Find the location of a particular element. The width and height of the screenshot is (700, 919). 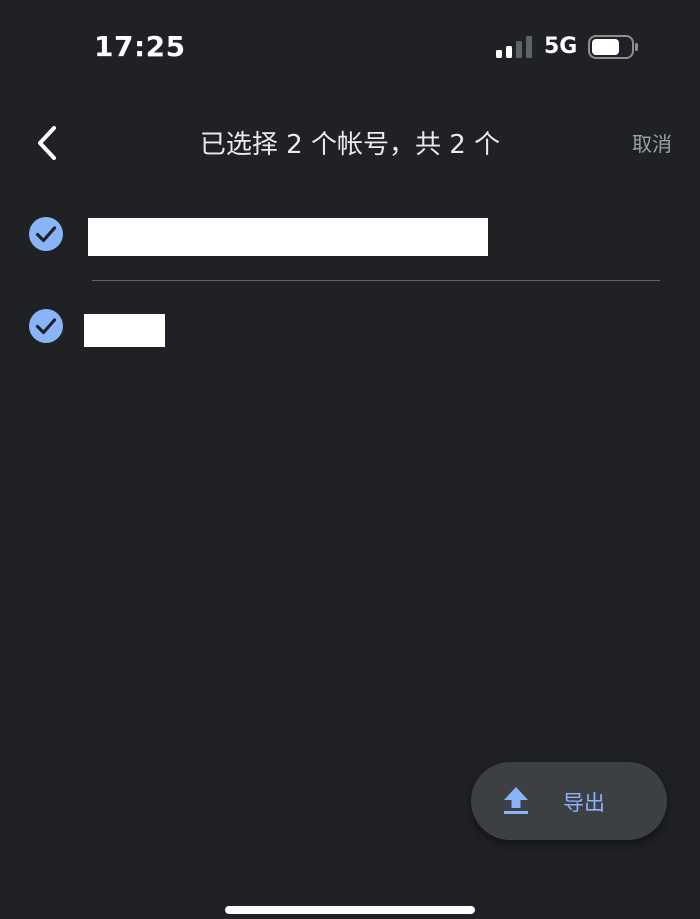

export-label: 导出 is located at coordinates (584, 802).